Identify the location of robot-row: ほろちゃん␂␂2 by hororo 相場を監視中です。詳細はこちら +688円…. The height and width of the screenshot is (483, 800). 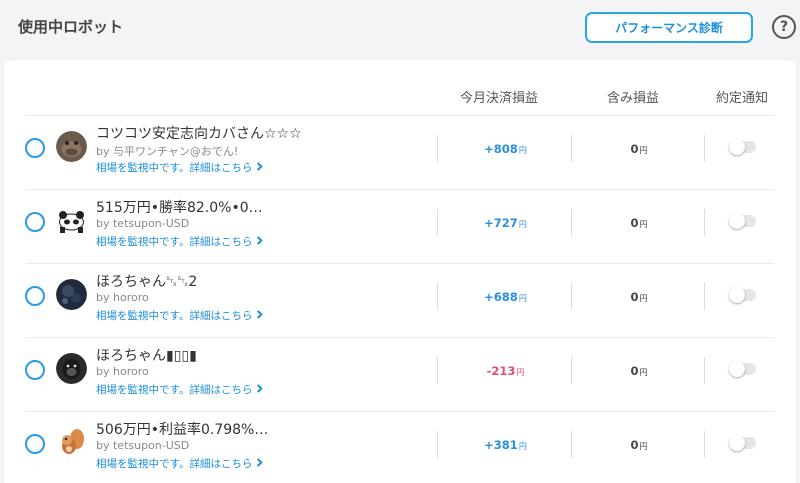
(400, 299).